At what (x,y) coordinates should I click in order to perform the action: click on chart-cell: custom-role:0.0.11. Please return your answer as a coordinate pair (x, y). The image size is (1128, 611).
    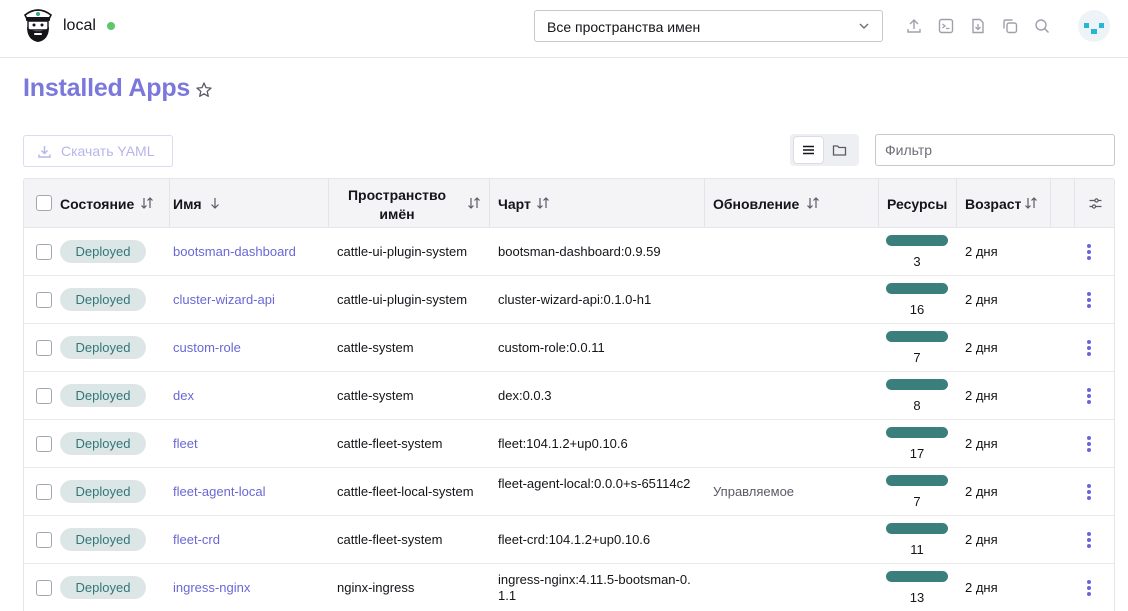
    Looking at the image, I should click on (551, 347).